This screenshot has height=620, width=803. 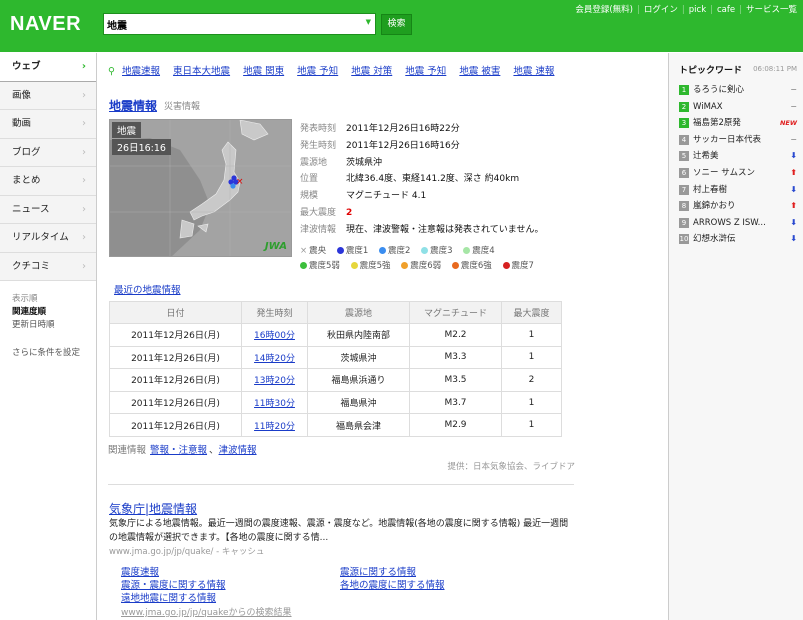 What do you see at coordinates (511, 467) in the screenshot?
I see `provider-credit: 提供：日本気象協会、ライブドア` at bounding box center [511, 467].